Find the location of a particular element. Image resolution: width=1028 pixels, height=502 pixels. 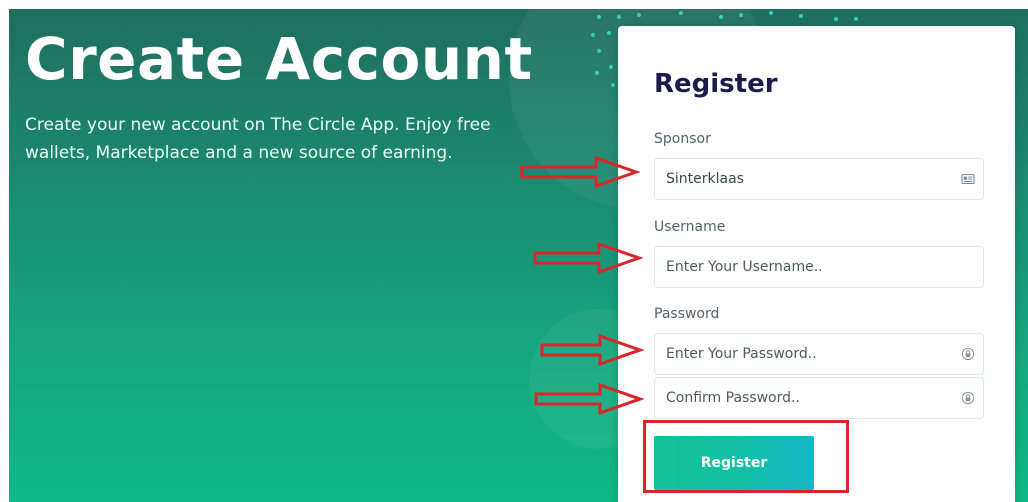

page-title: Create Account is located at coordinates (279, 59).